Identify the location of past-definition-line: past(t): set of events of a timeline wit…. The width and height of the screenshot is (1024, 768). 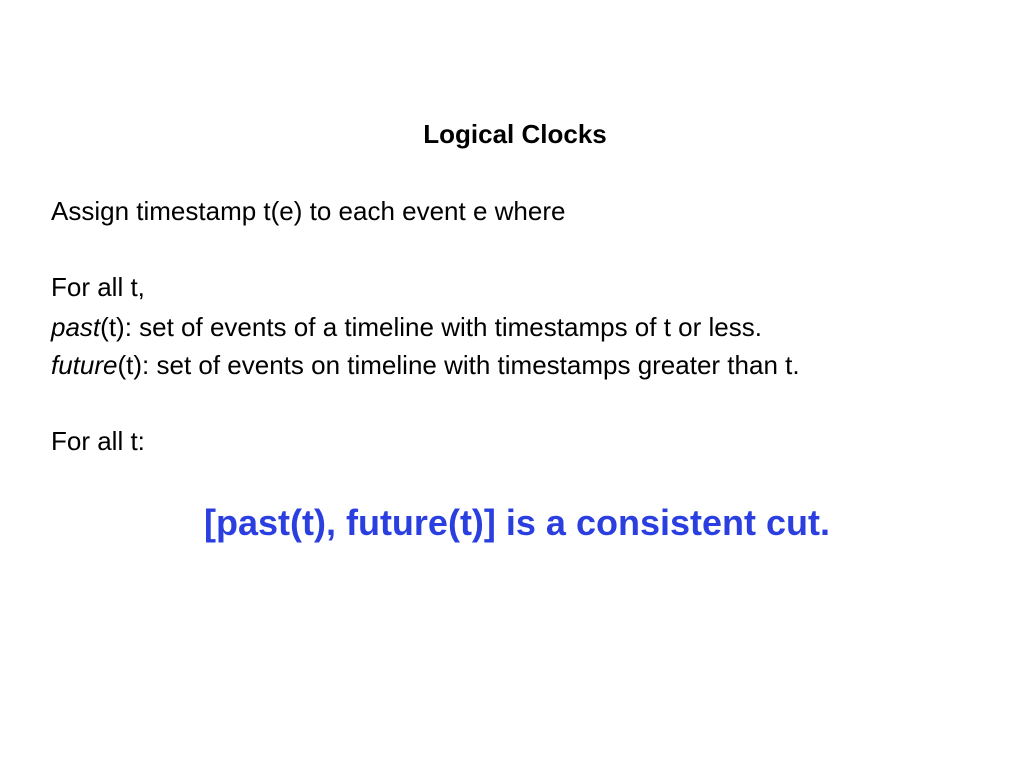
(406, 327).